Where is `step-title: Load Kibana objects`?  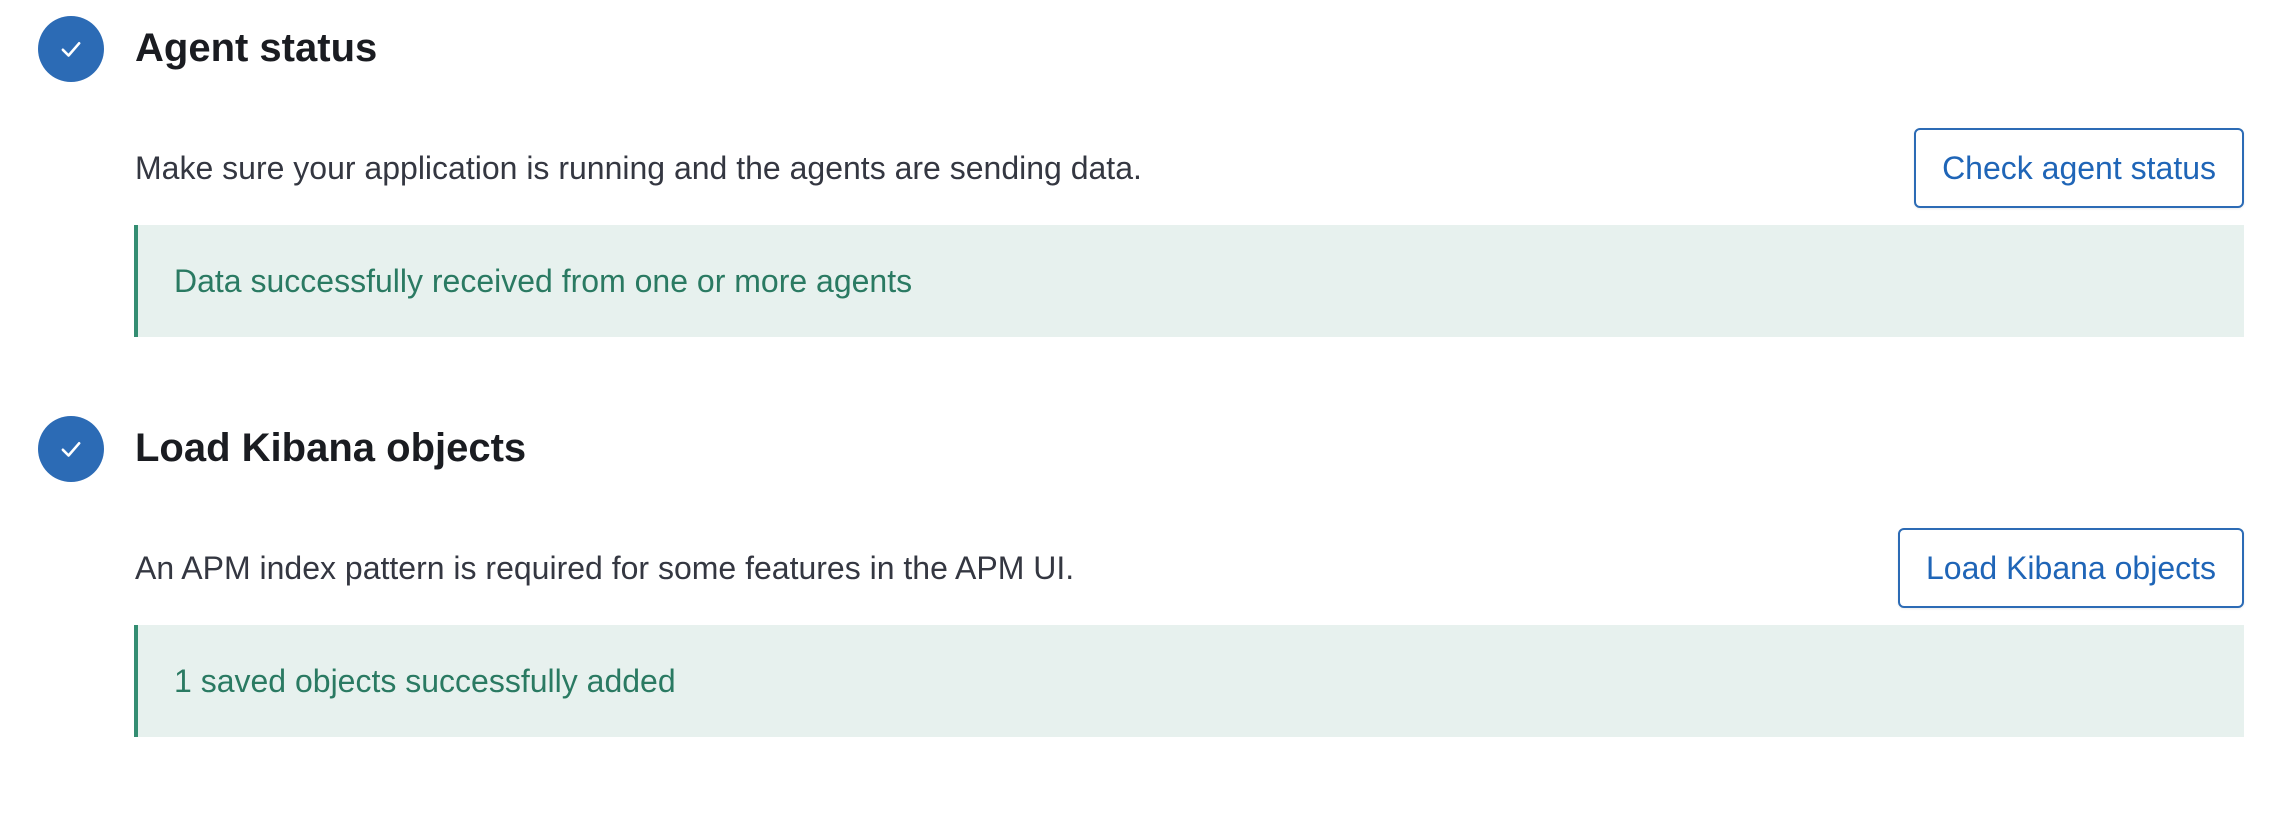 step-title: Load Kibana objects is located at coordinates (331, 448).